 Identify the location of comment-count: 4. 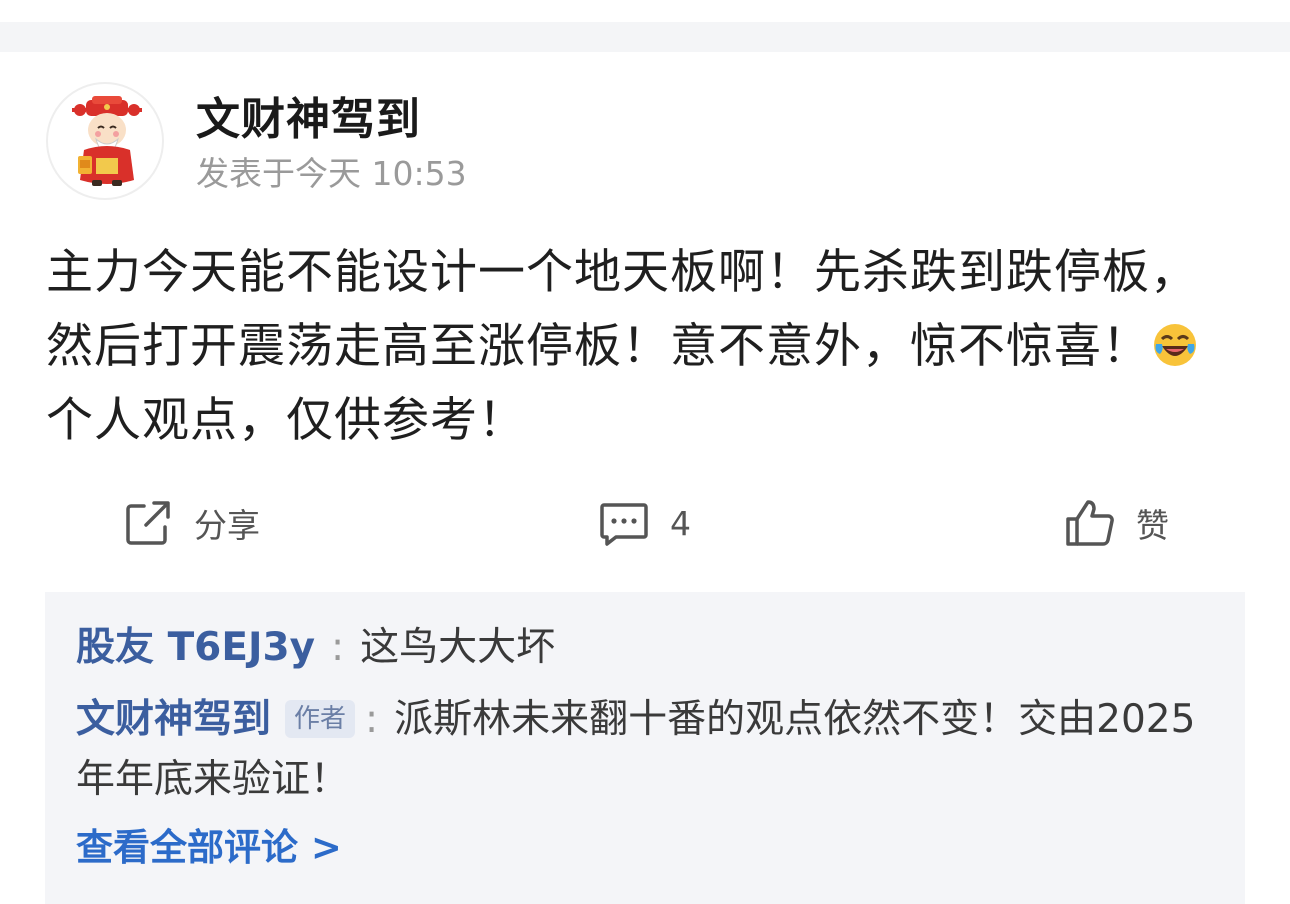
(680, 523).